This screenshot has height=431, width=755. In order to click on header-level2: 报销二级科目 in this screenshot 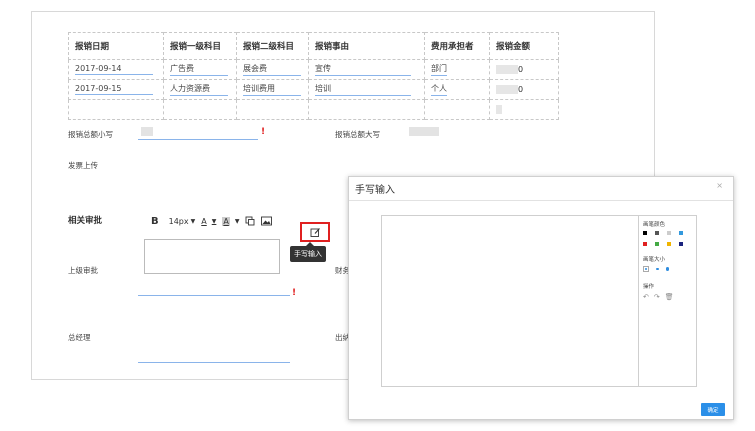, I will do `click(272, 46)`.